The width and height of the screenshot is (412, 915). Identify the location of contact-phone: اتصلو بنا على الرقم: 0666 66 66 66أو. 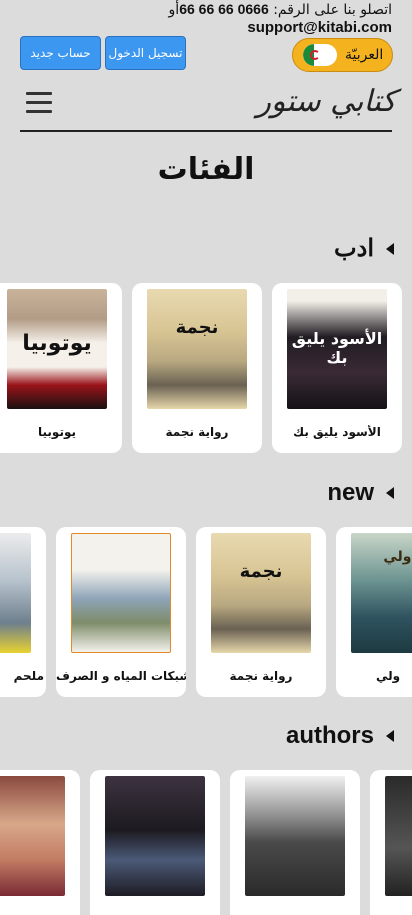
(280, 9).